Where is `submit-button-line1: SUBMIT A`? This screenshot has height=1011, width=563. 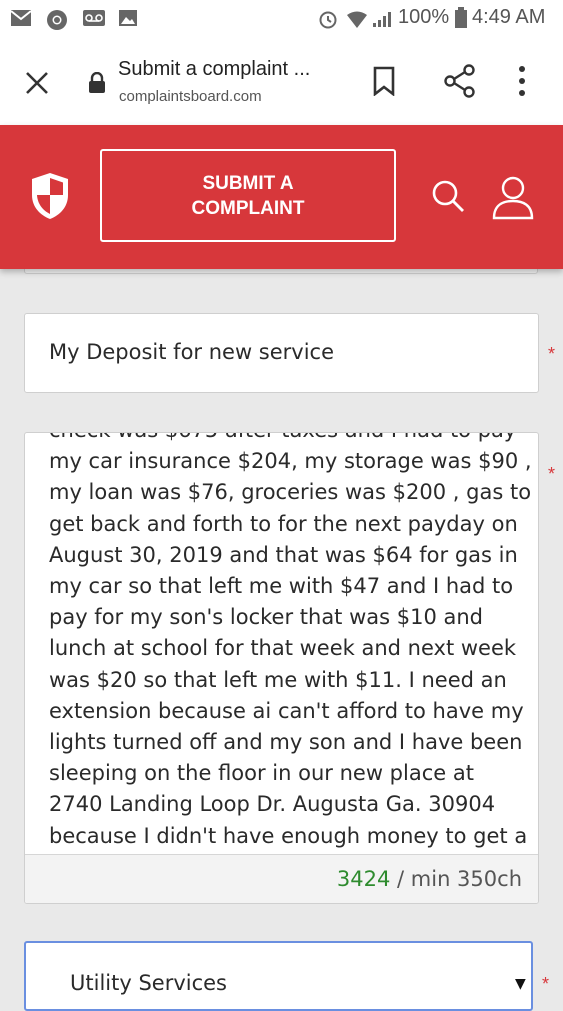 submit-button-line1: SUBMIT A is located at coordinates (248, 183).